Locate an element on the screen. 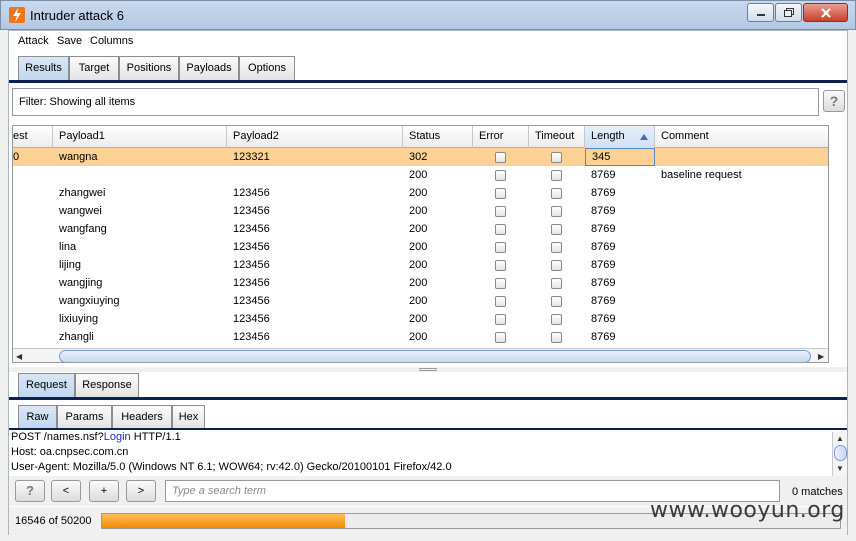  tab-results: Results is located at coordinates (43, 68).